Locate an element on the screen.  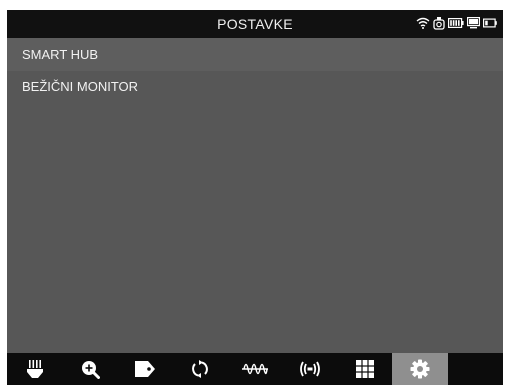
title-bar: POSTAVKE is located at coordinates (255, 24).